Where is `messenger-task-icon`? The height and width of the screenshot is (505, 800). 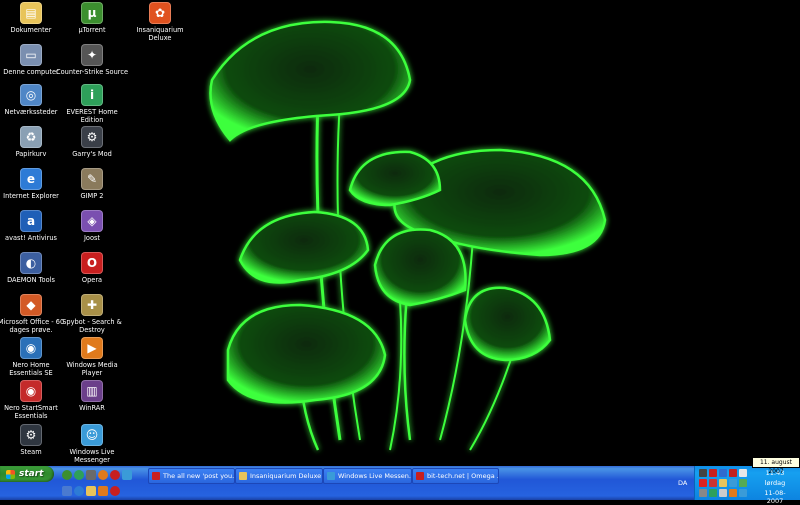
messenger-task-icon is located at coordinates (331, 476).